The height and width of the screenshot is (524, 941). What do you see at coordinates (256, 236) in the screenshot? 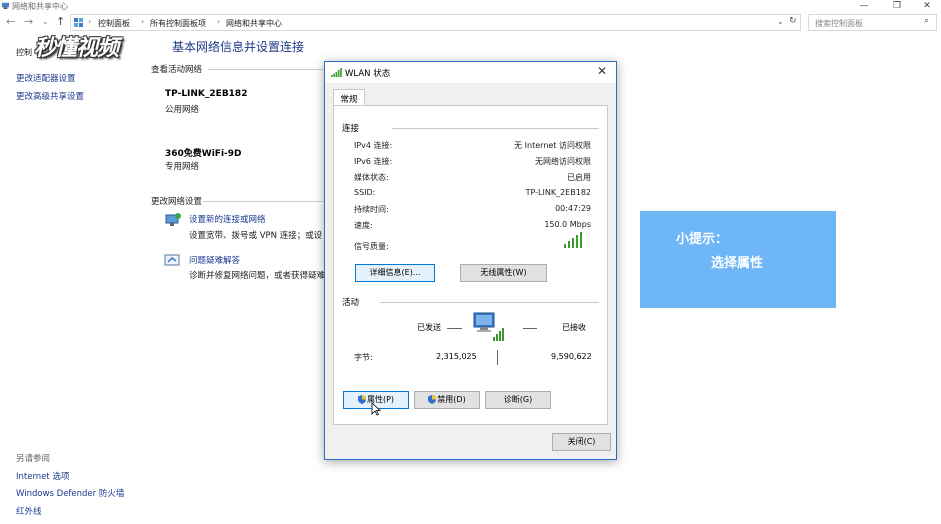
I see `setup-connection-desc: 设置宽带、拨号或 VPN 连接；或设` at bounding box center [256, 236].